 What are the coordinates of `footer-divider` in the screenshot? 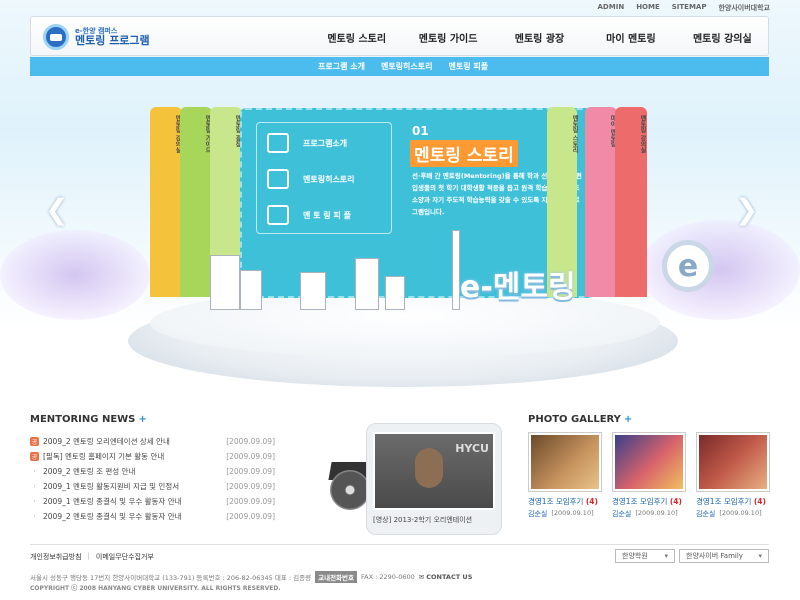 It's located at (399, 544).